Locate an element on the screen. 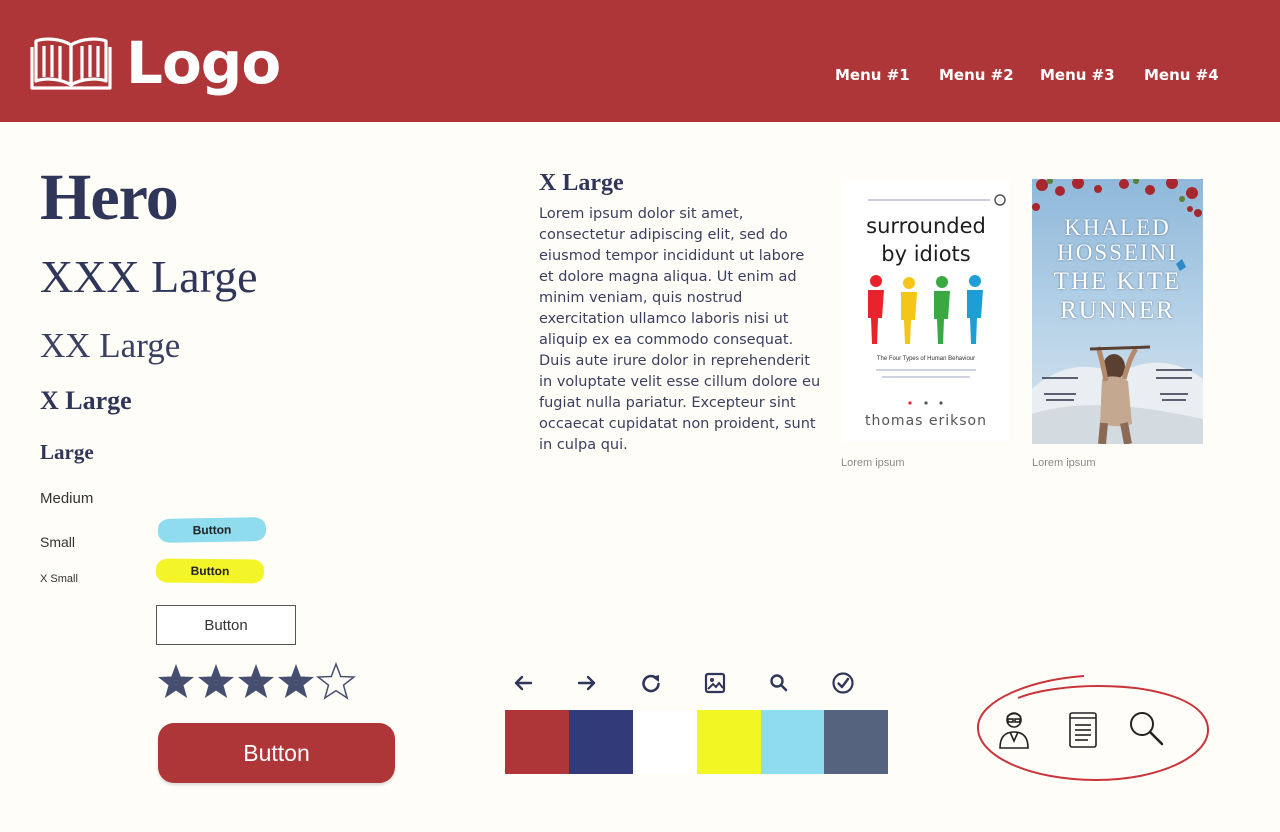 Image resolution: width=1280 pixels, height=832 pixels. book-title: surrounded by idiots is located at coordinates (926, 240).